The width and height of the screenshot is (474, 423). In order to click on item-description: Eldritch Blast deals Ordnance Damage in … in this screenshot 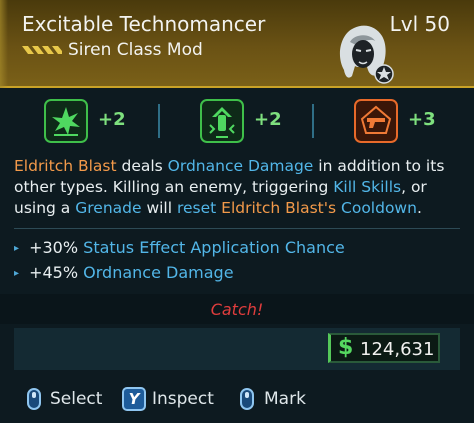, I will do `click(238, 187)`.